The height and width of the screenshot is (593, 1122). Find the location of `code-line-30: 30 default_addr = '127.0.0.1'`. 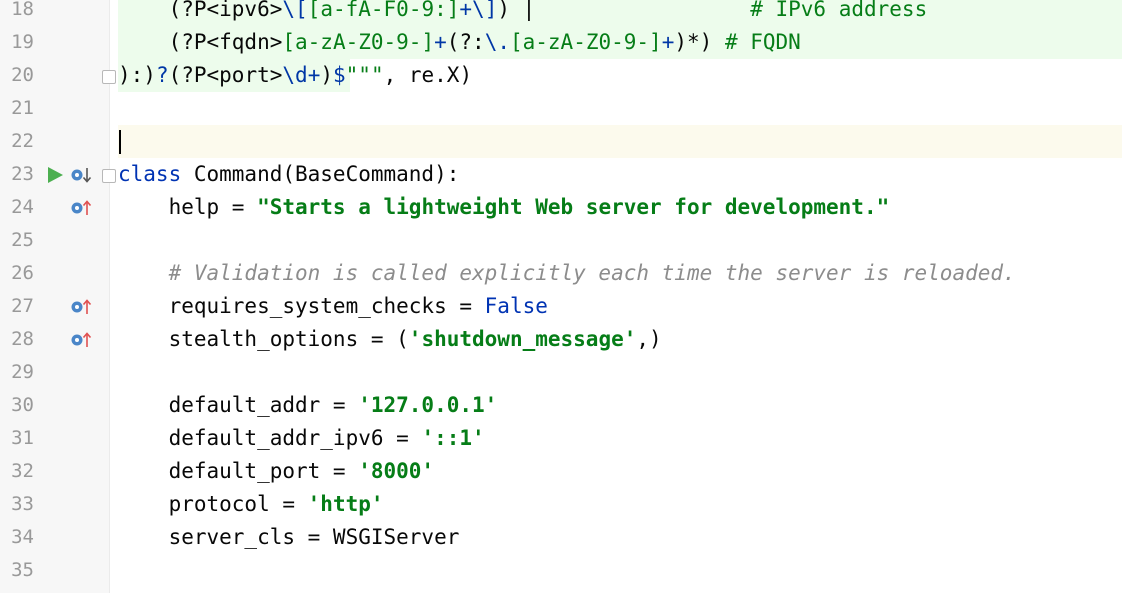

code-line-30: 30 default_addr = '127.0.0.1' is located at coordinates (561, 405).